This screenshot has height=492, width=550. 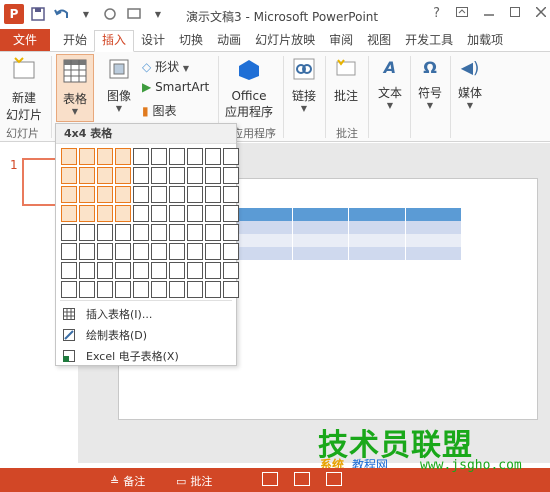 What do you see at coordinates (165, 66) in the screenshot?
I see `shapes-button: ◇ 形状 ▼` at bounding box center [165, 66].